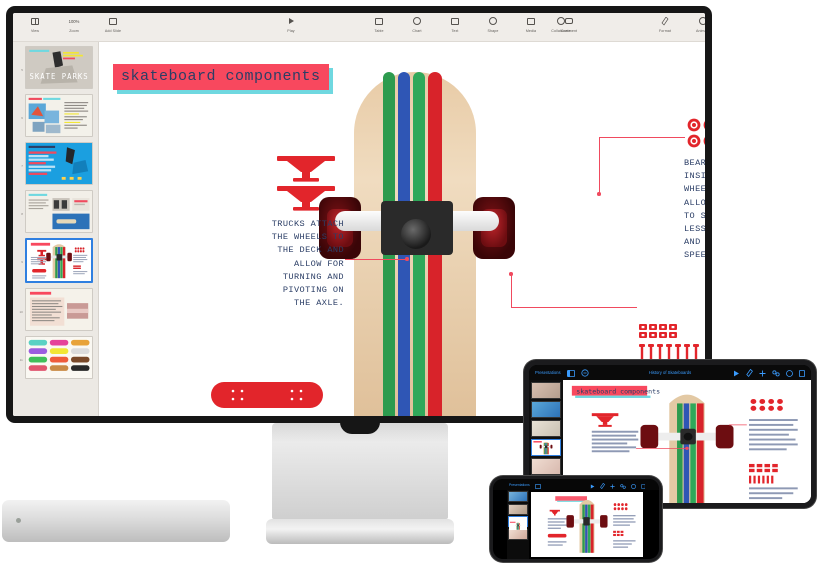 This screenshot has width=818, height=564. Describe the element at coordinates (58, 76) in the screenshot. I see `svg-text: SKATE PARKS` at that location.